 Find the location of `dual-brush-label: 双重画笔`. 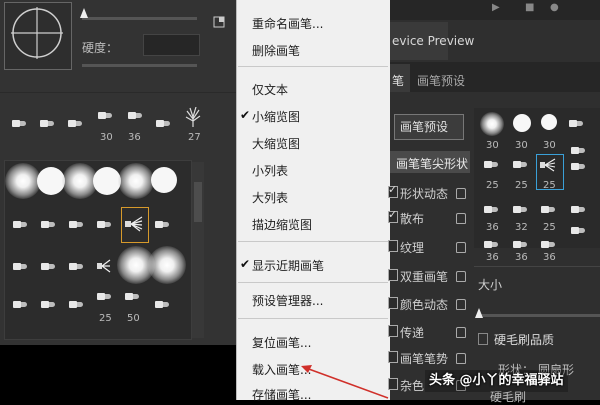

dual-brush-label: 双重画笔 is located at coordinates (424, 276).